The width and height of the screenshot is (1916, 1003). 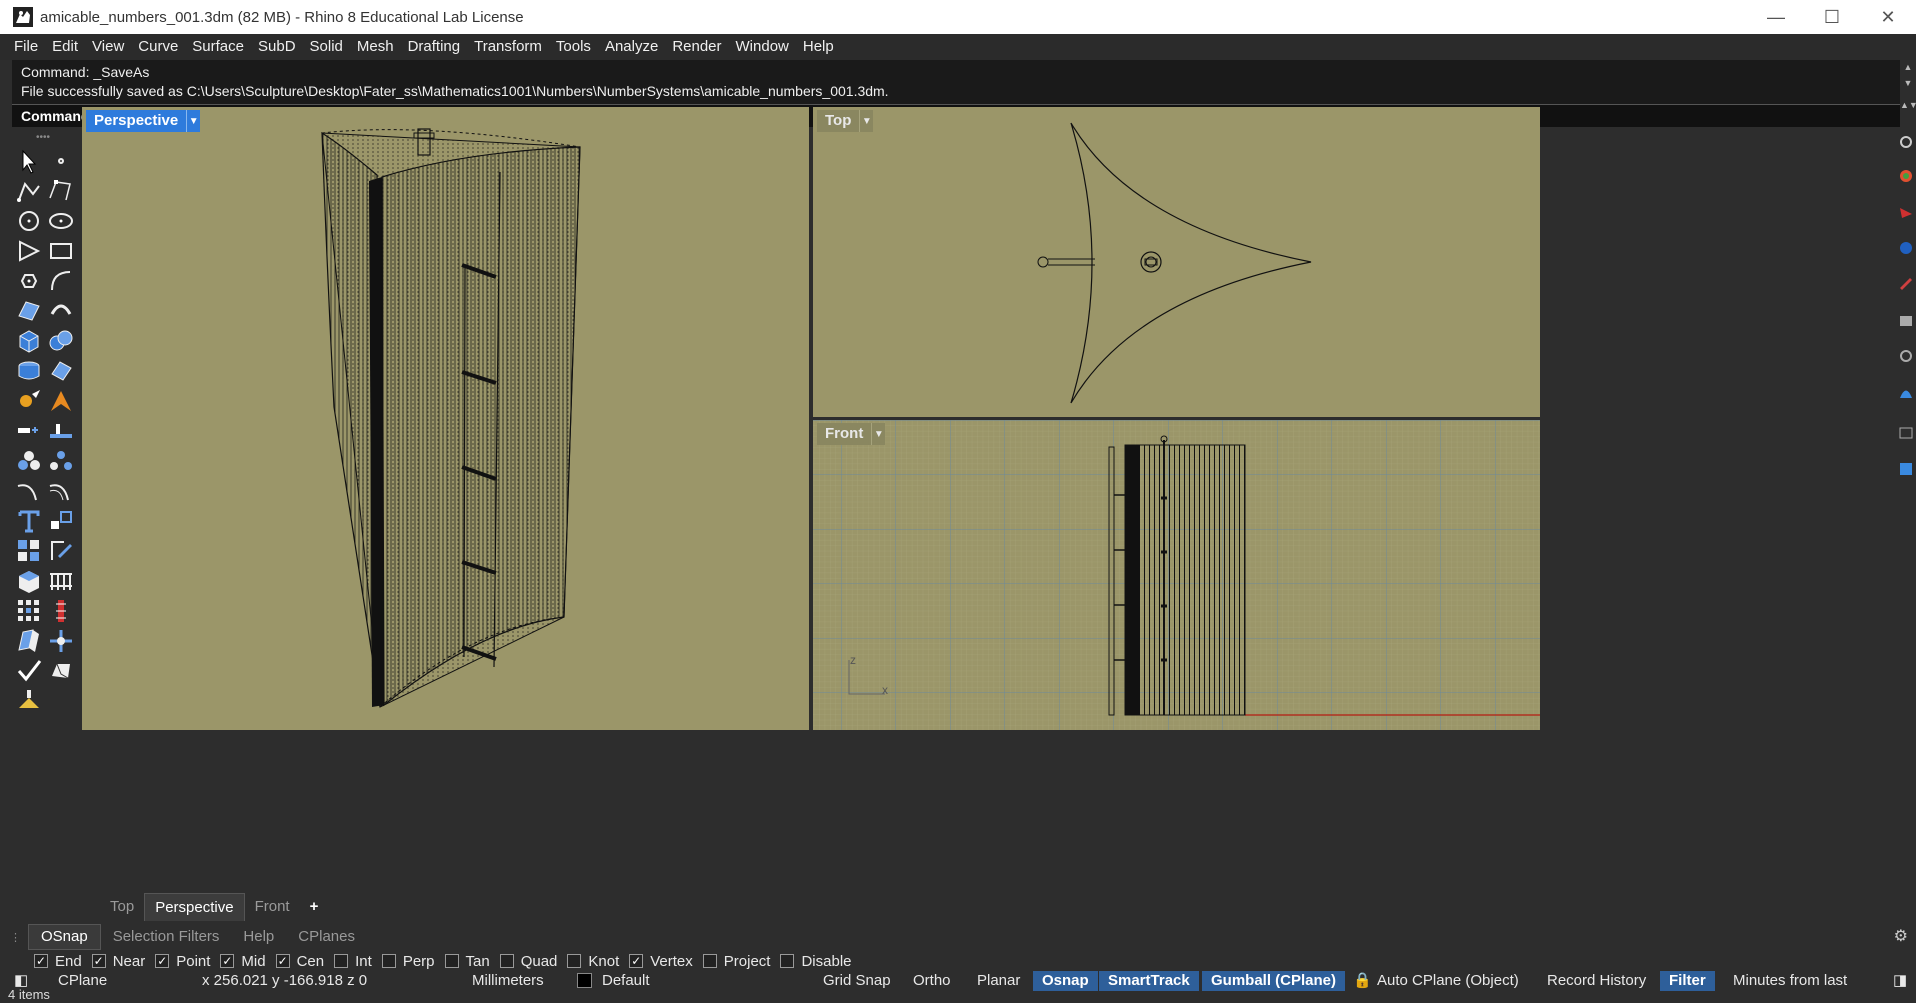 What do you see at coordinates (64, 937) in the screenshot?
I see `tab-osnap: OSnap` at bounding box center [64, 937].